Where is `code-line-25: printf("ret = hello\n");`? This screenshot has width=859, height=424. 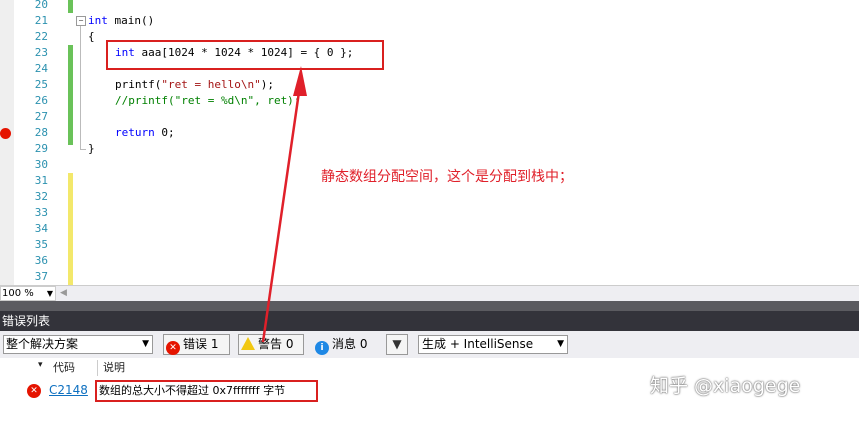
code-line-25: printf("ret = hello\n"); is located at coordinates (194, 85).